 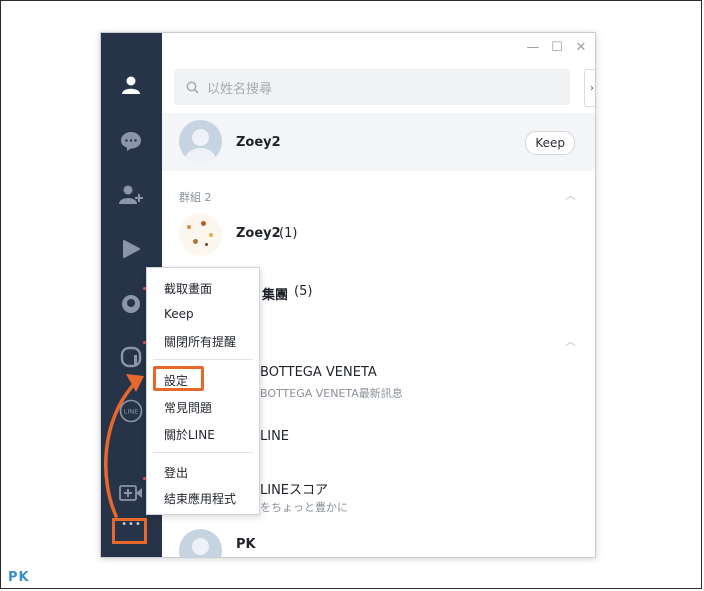 What do you see at coordinates (589, 88) in the screenshot?
I see `side-panel-toggle: ›` at bounding box center [589, 88].